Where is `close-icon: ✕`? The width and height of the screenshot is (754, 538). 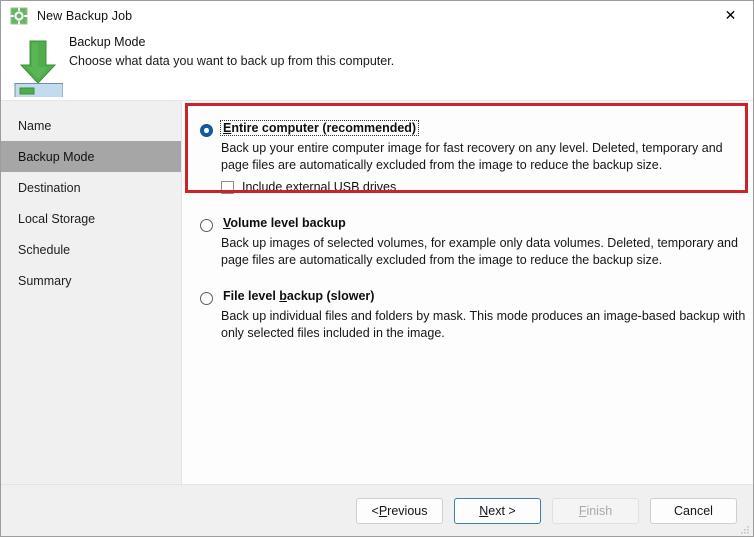
close-icon: ✕ is located at coordinates (730, 15).